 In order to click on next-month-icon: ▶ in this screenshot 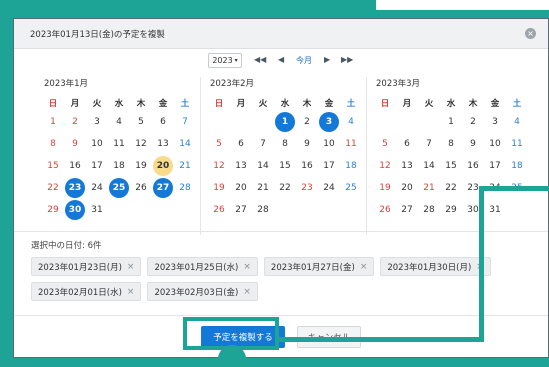, I will do `click(327, 59)`.